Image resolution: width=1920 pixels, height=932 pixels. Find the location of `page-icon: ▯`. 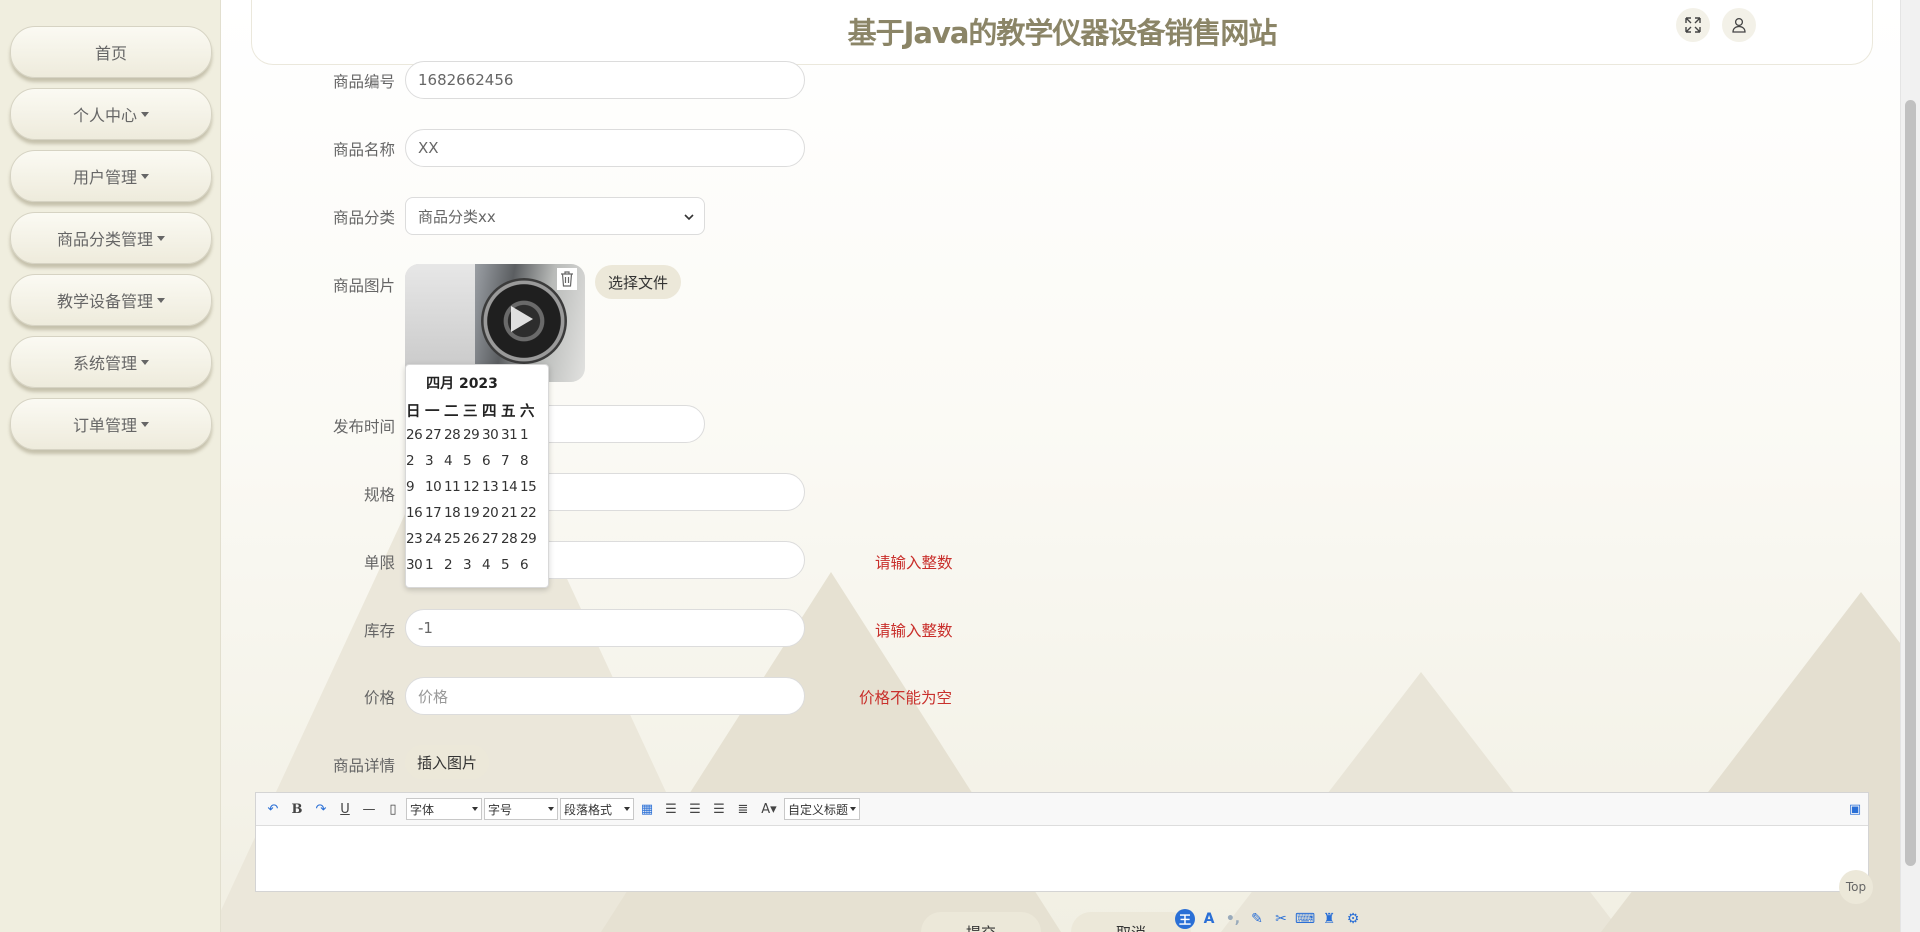

page-icon: ▯ is located at coordinates (393, 809).